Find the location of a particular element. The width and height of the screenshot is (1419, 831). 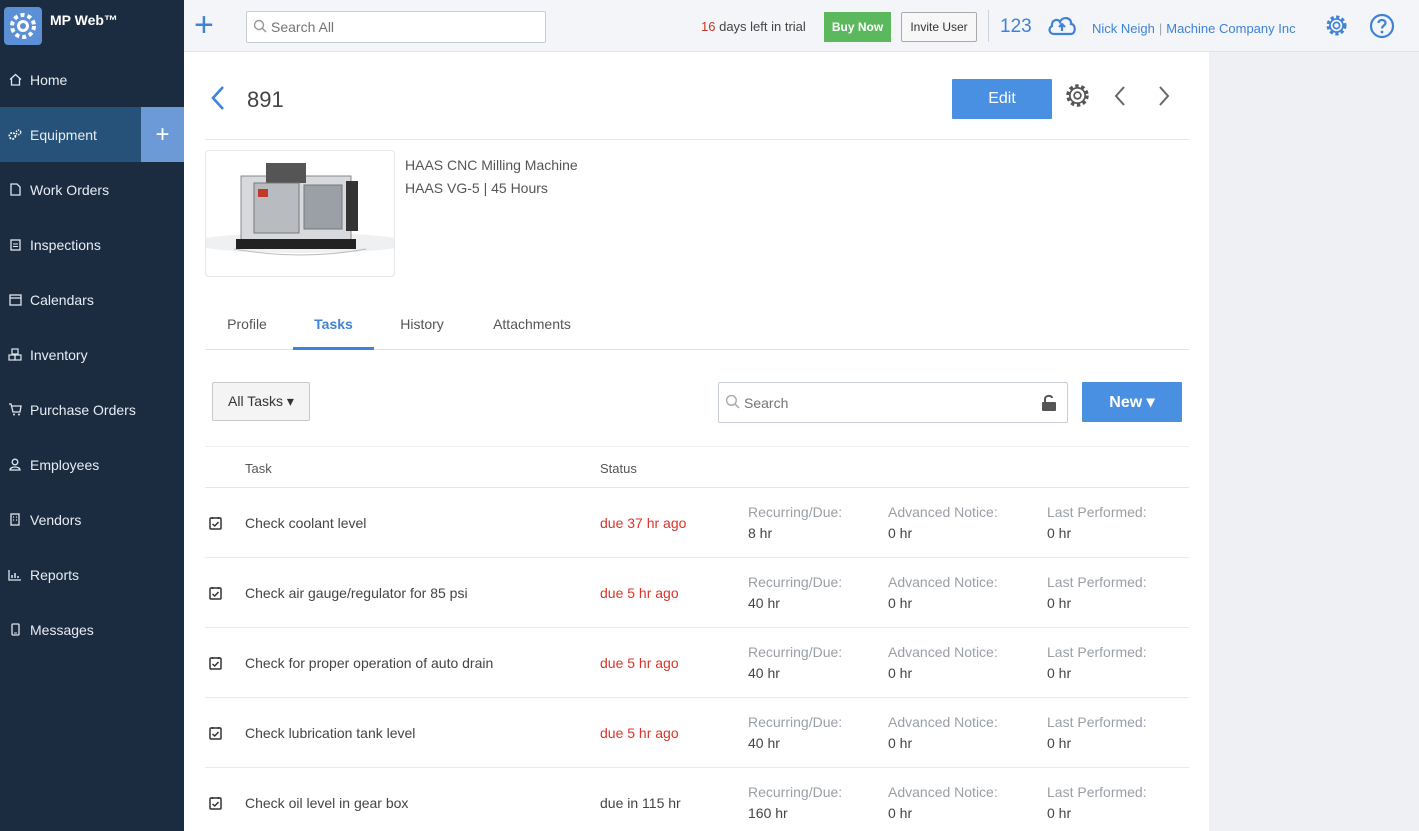

recurring-due: Recurring/Due:40 hr is located at coordinates (795, 592).